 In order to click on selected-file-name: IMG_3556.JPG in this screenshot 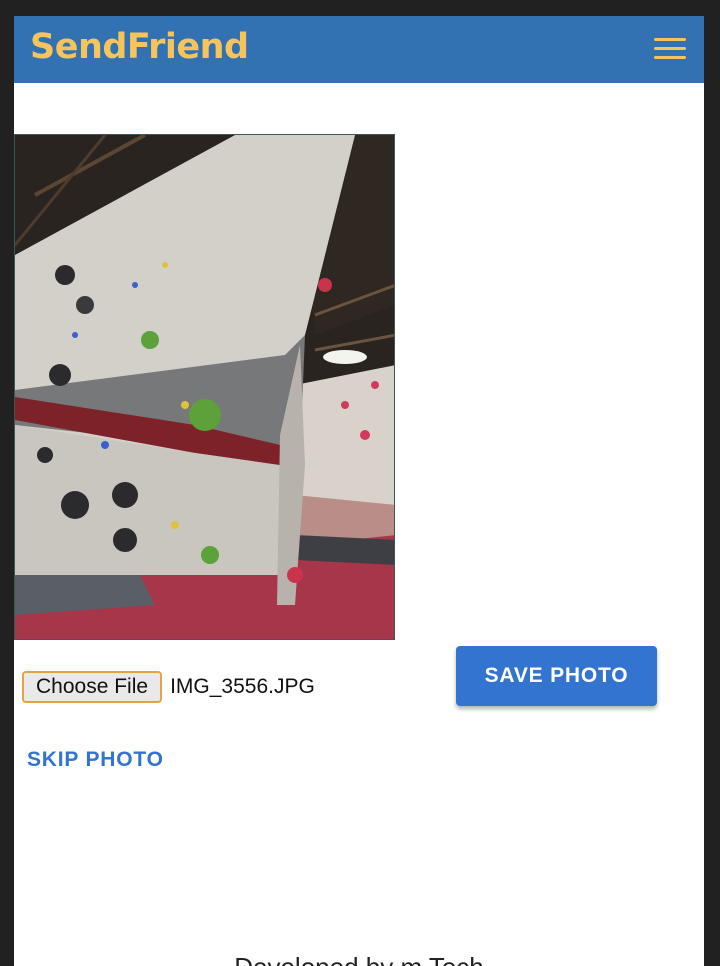, I will do `click(242, 686)`.